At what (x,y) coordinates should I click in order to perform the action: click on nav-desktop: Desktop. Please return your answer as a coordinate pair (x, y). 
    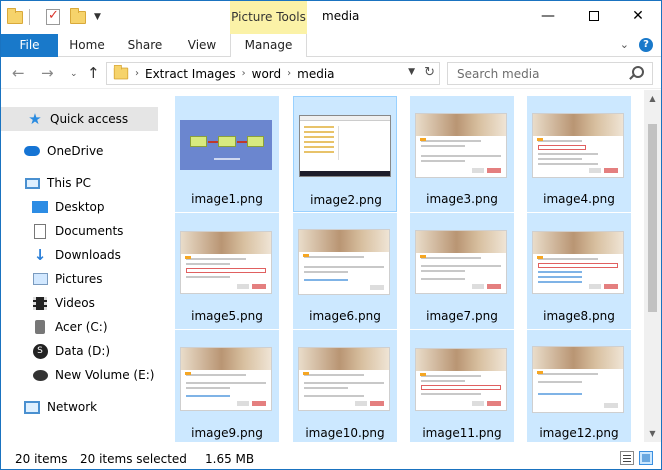
    Looking at the image, I should click on (79, 207).